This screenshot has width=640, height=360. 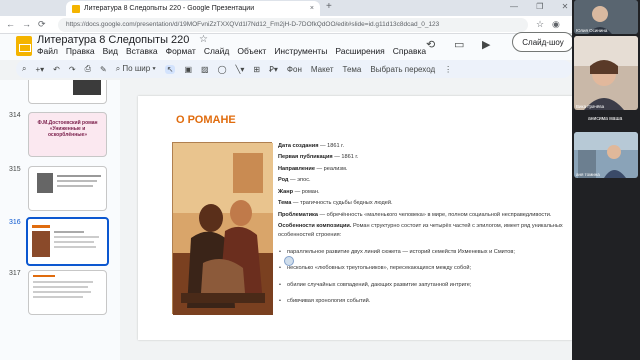 I want to click on menu-insert: Вставка, so click(x=142, y=51).